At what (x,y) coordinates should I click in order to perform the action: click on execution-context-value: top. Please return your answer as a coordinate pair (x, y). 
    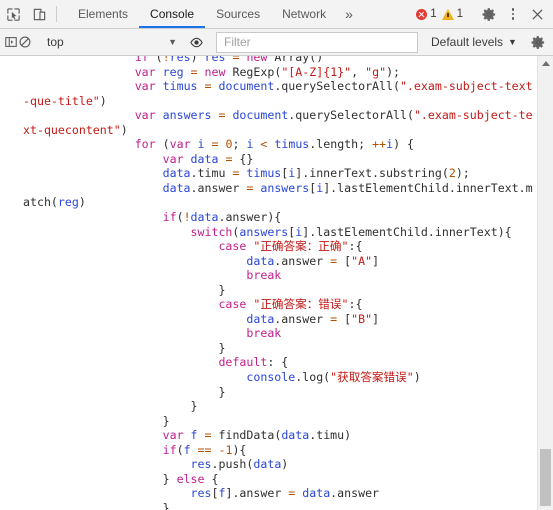
    Looking at the image, I should click on (55, 42).